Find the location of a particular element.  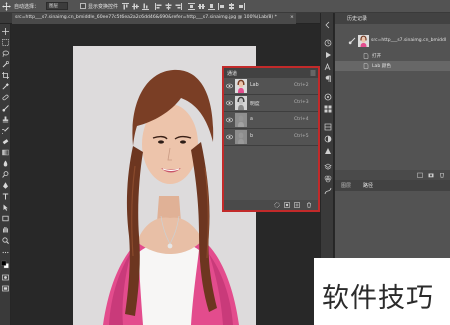

align-top-icon is located at coordinates (125, 6).